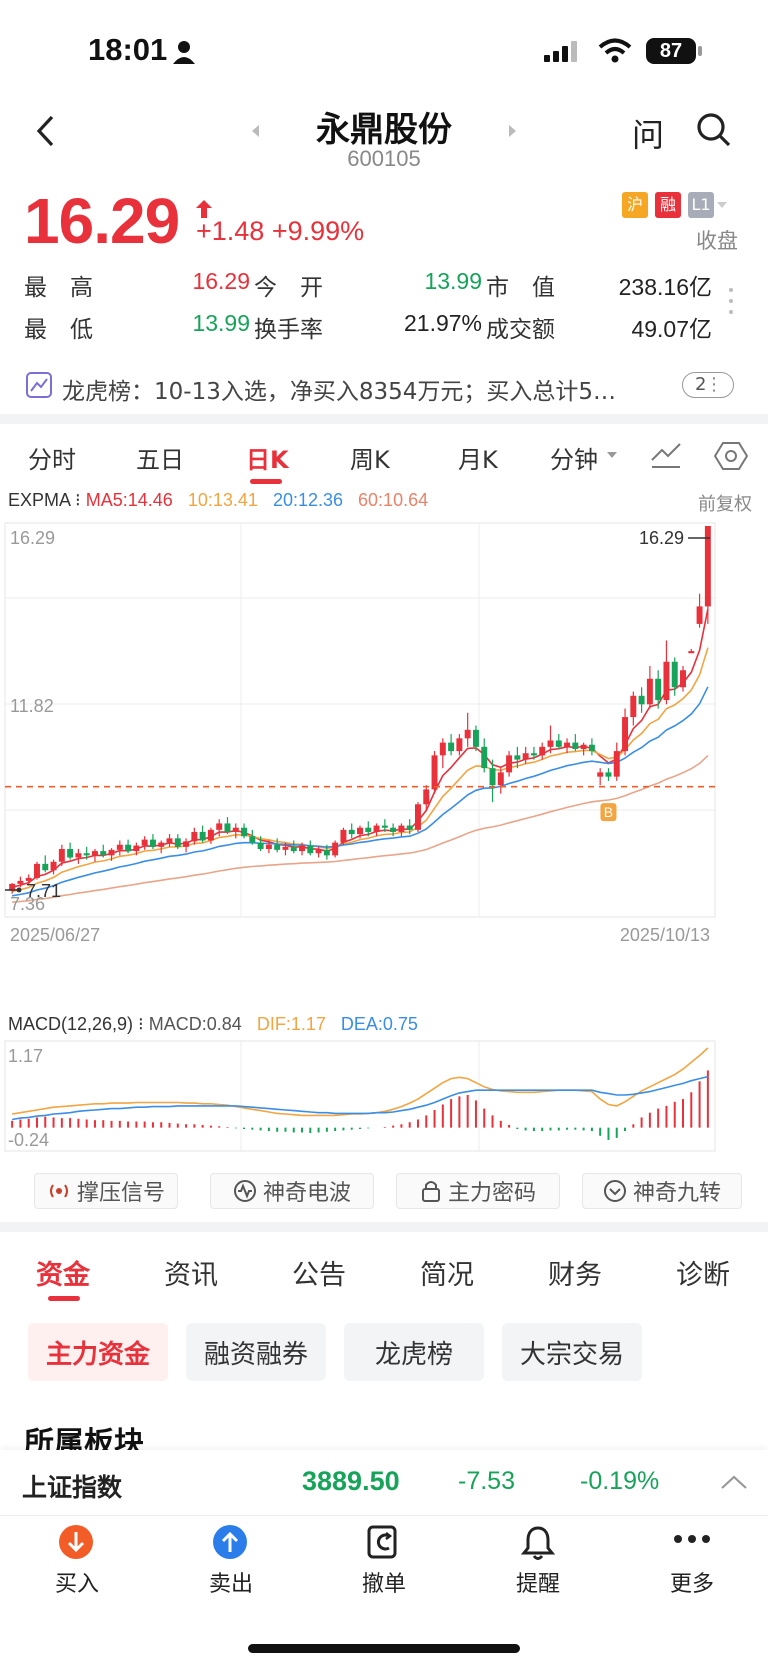 The image size is (768, 1665). I want to click on info-tab-finance: 财务, so click(575, 1272).